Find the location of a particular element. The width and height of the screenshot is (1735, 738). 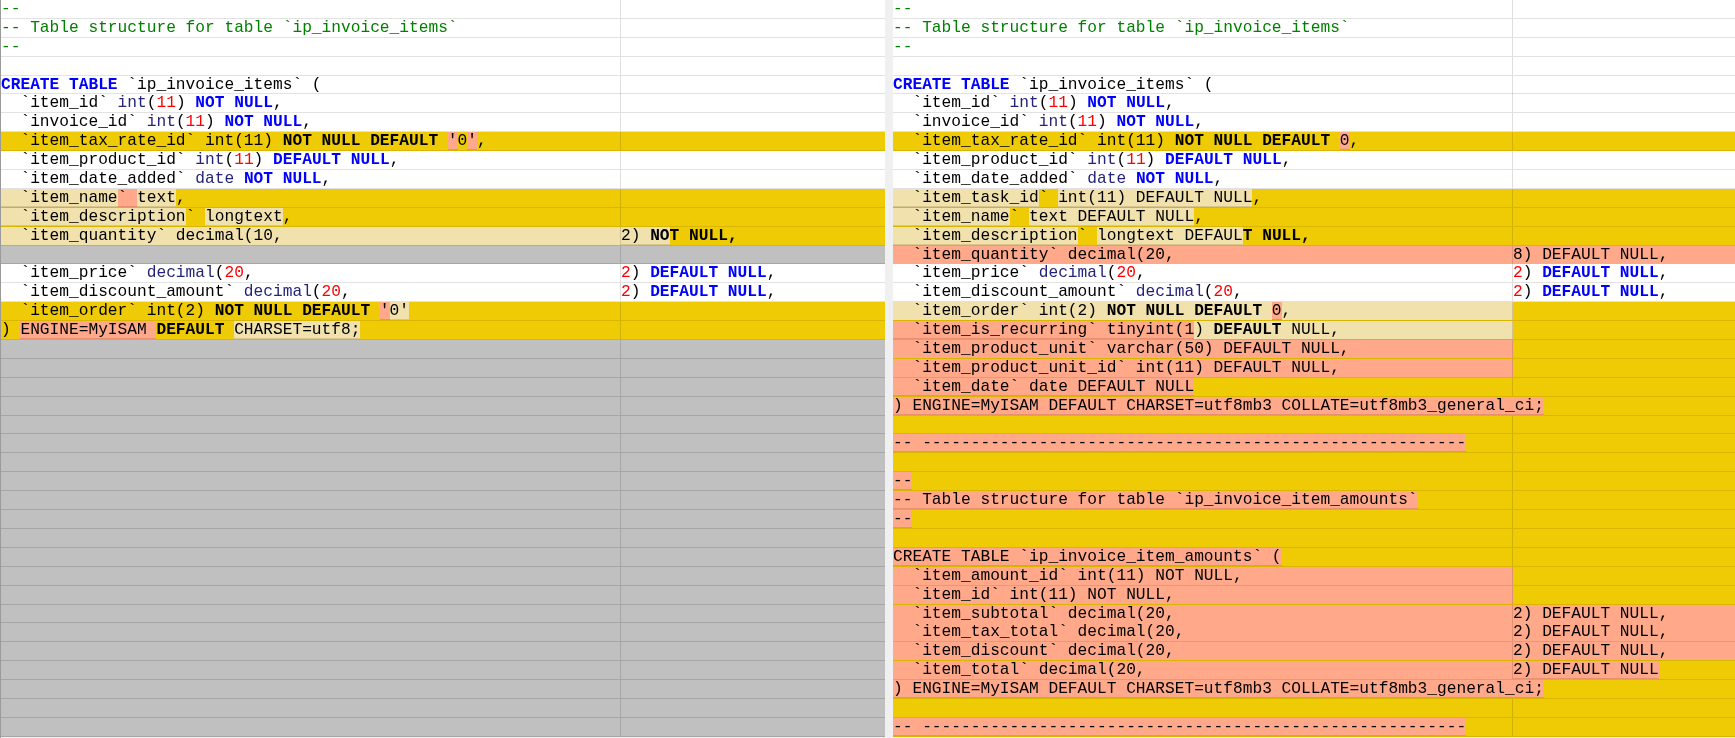

code-text: `ip_invoice_items` ( is located at coordinates (1116, 84).